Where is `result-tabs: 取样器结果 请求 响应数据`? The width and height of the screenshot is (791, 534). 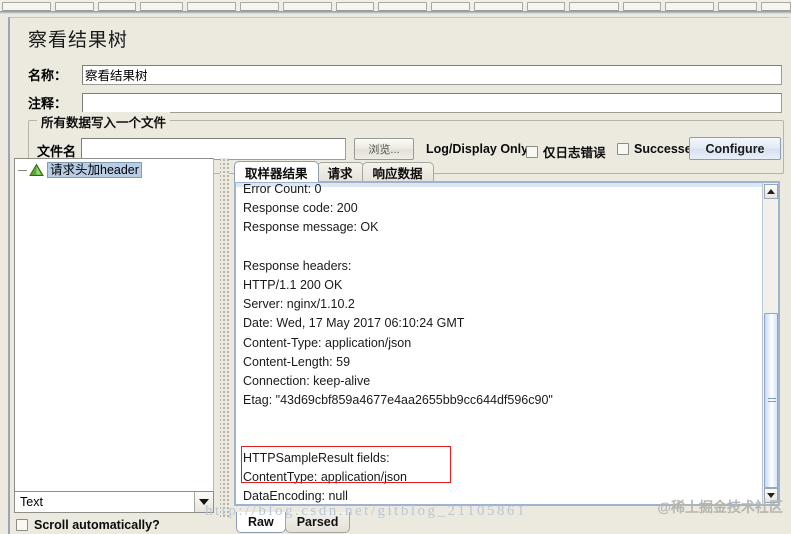 result-tabs: 取样器结果 请求 响应数据 is located at coordinates (507, 171).